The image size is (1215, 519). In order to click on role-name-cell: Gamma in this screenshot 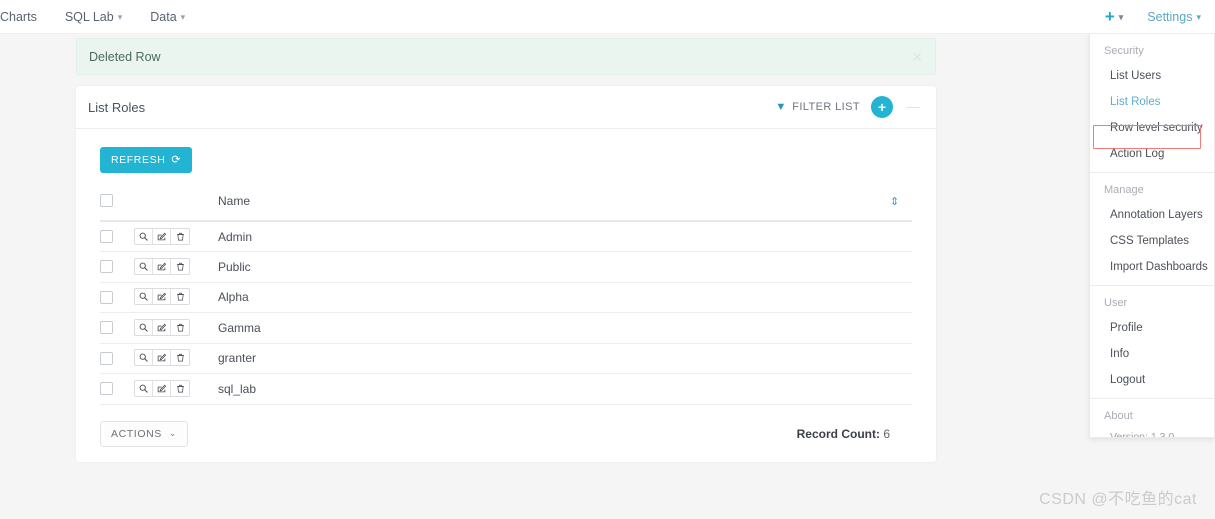, I will do `click(544, 328)`.